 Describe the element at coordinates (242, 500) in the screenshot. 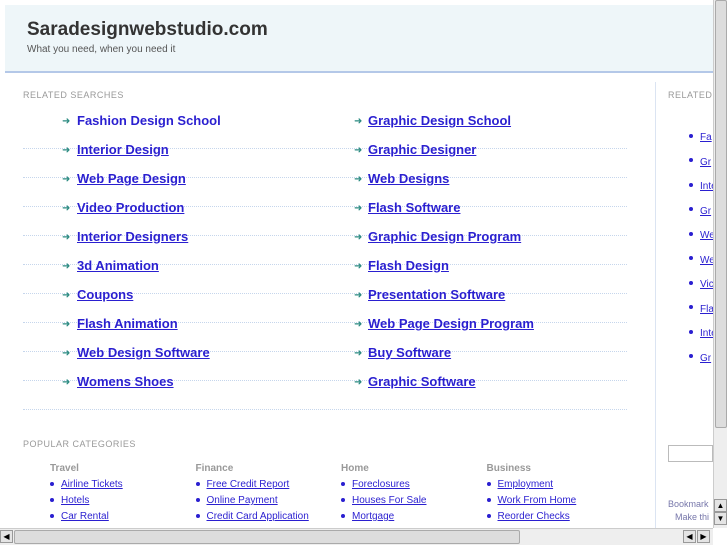

I see `category-link: Online Payment` at that location.